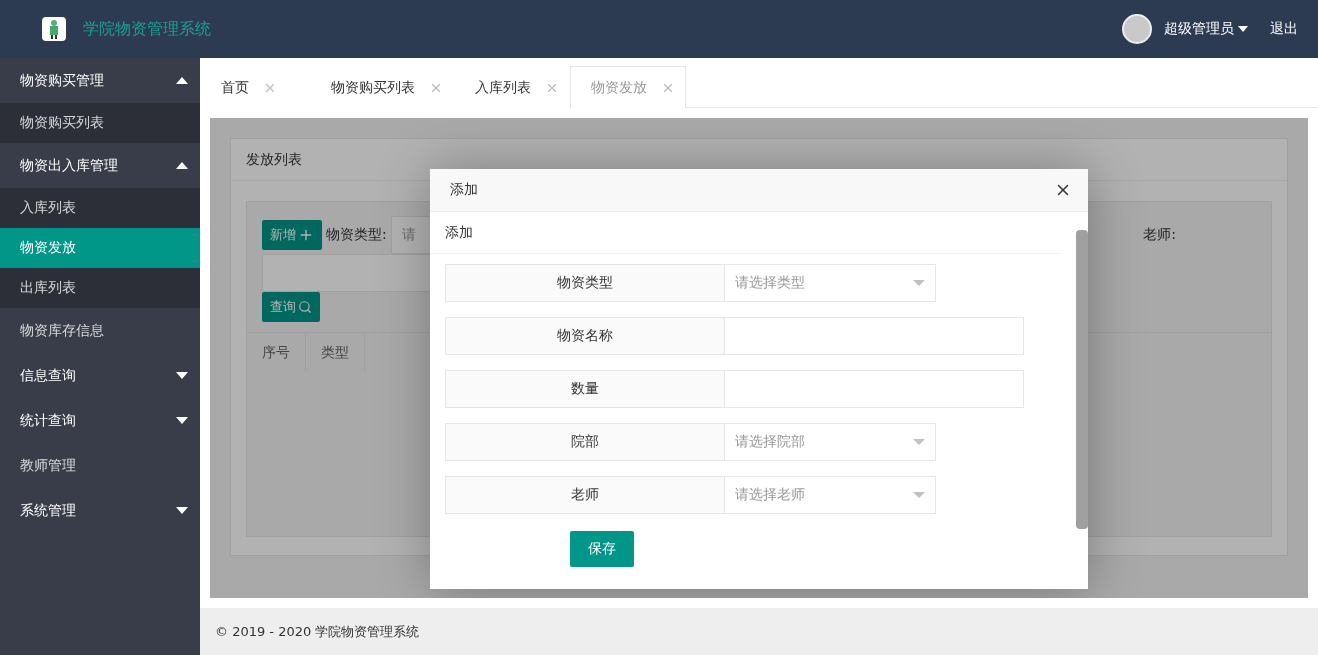 This screenshot has height=655, width=1318. What do you see at coordinates (356, 235) in the screenshot?
I see `type-label: 物资类型:` at bounding box center [356, 235].